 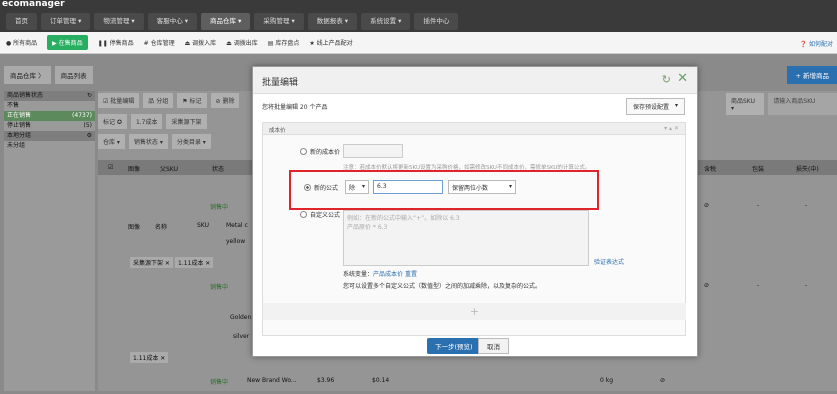 I want to click on breadcrumb: 商品仓库 〉 商品列表, so click(x=48, y=75).